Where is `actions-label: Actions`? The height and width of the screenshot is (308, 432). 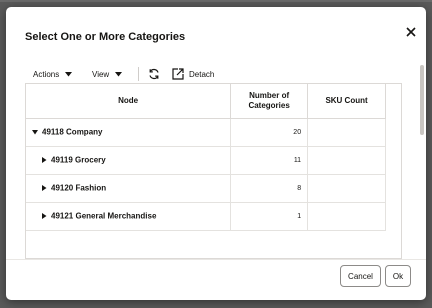
actions-label: Actions is located at coordinates (46, 74).